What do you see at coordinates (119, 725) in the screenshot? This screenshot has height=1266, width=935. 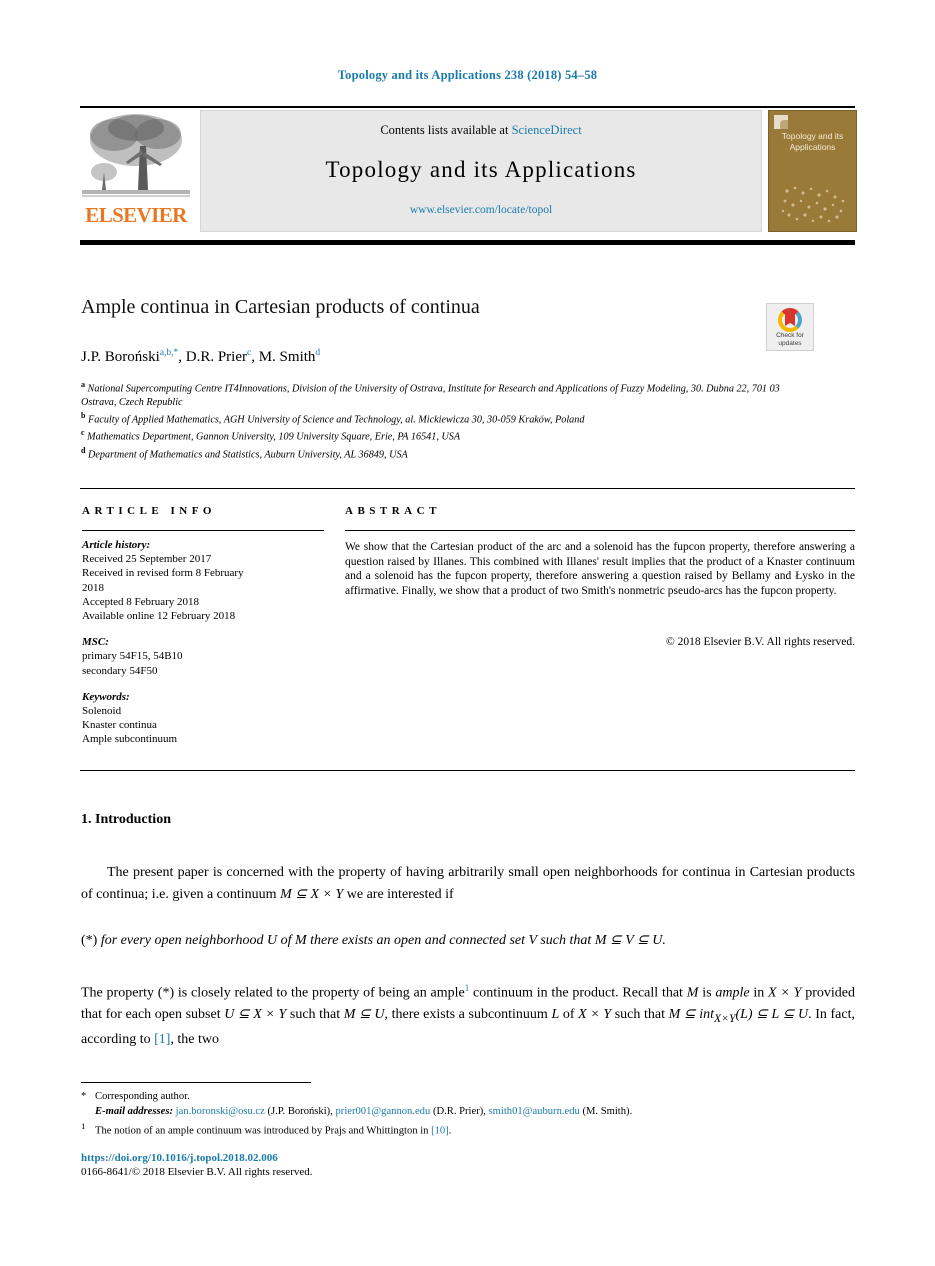 I see `keyword-2: Knaster continua` at bounding box center [119, 725].